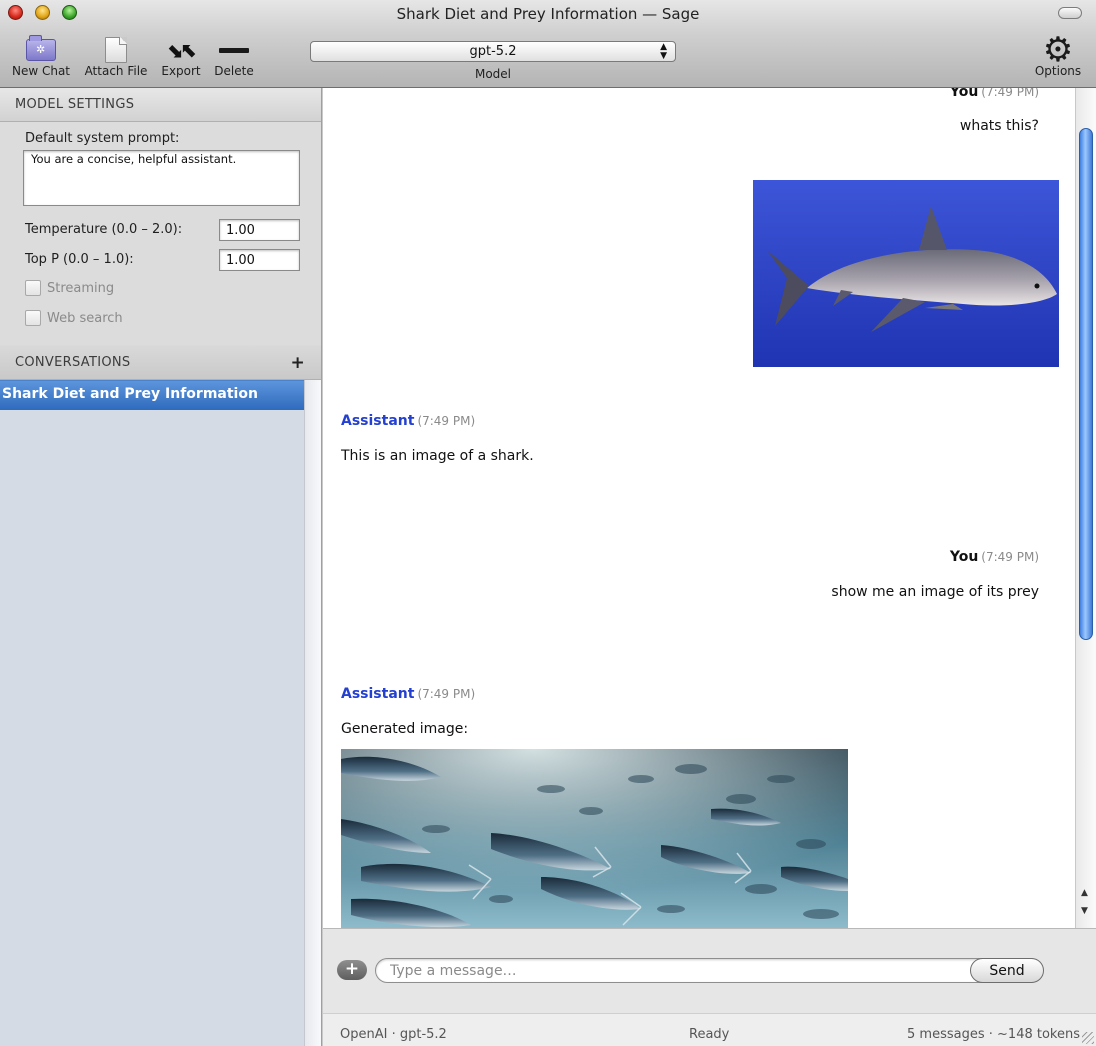  I want to click on attach-file-label: Attach File, so click(116, 71).